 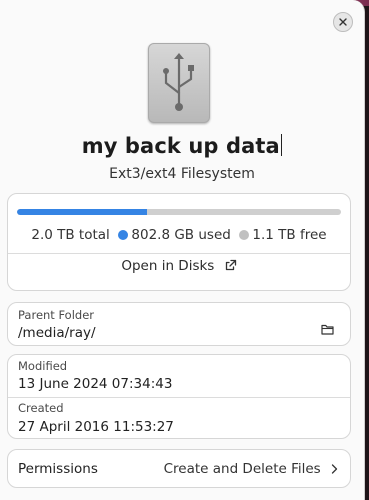 What do you see at coordinates (41, 408) in the screenshot?
I see `created-label: Created` at bounding box center [41, 408].